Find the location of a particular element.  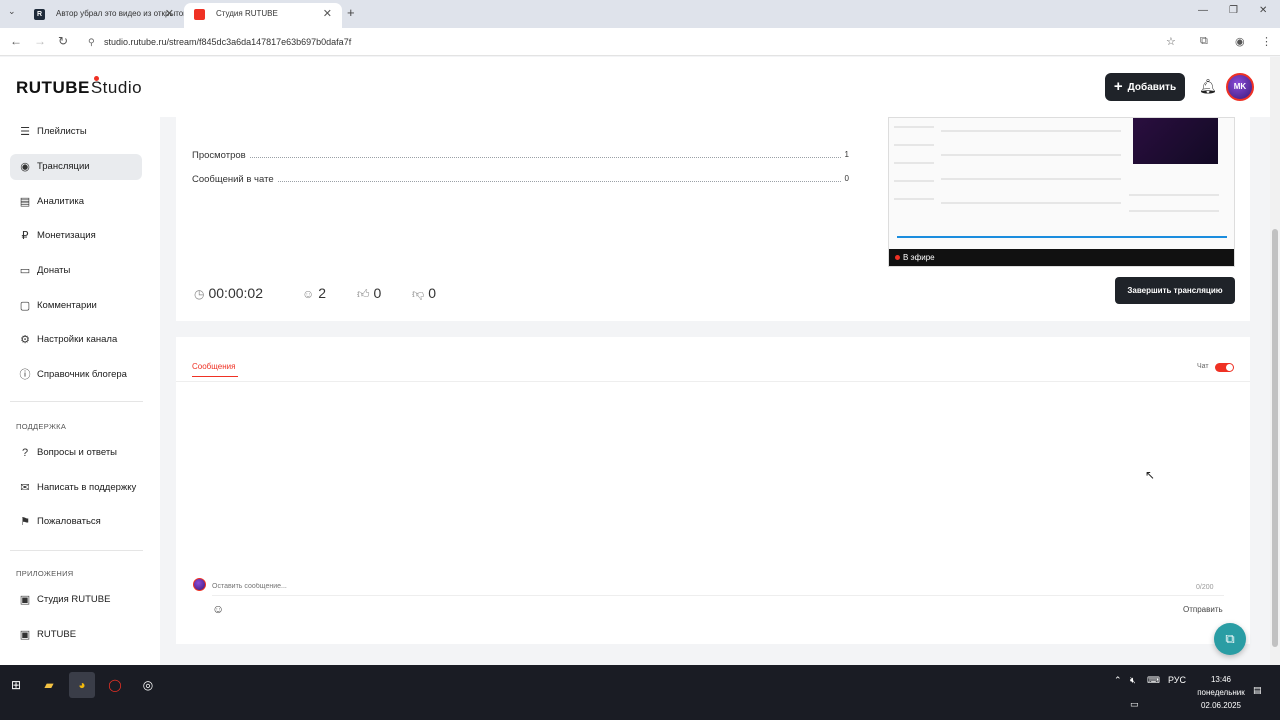

stream-preview: В эфире is located at coordinates (1061, 192).